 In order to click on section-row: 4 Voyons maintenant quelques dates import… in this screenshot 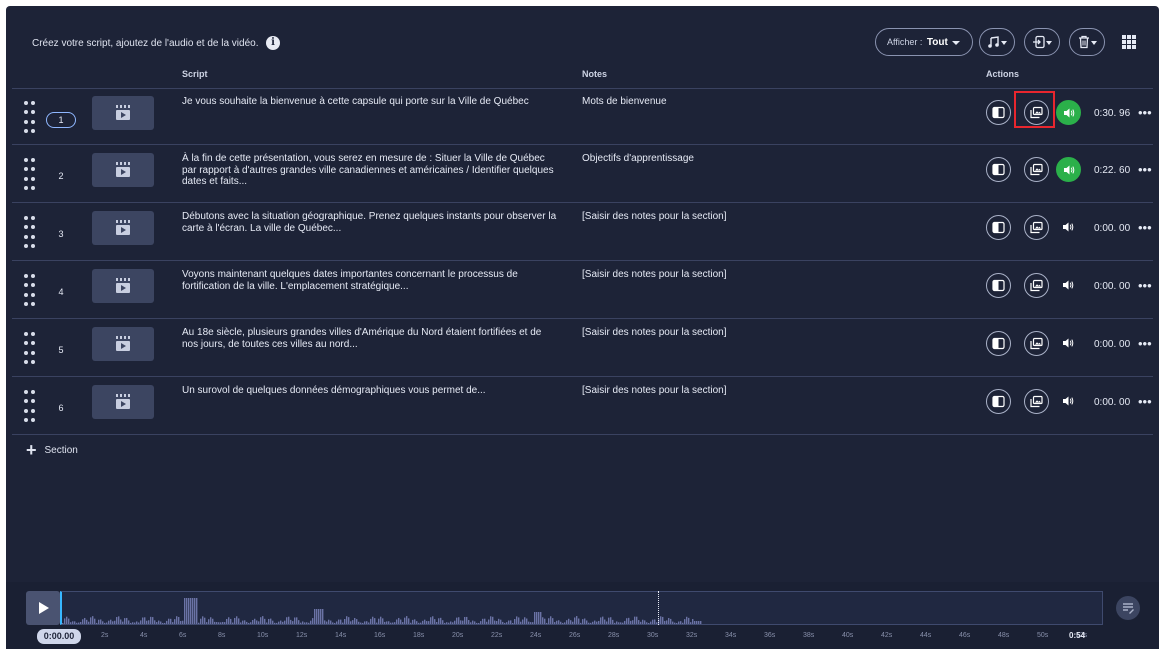, I will do `click(582, 290)`.